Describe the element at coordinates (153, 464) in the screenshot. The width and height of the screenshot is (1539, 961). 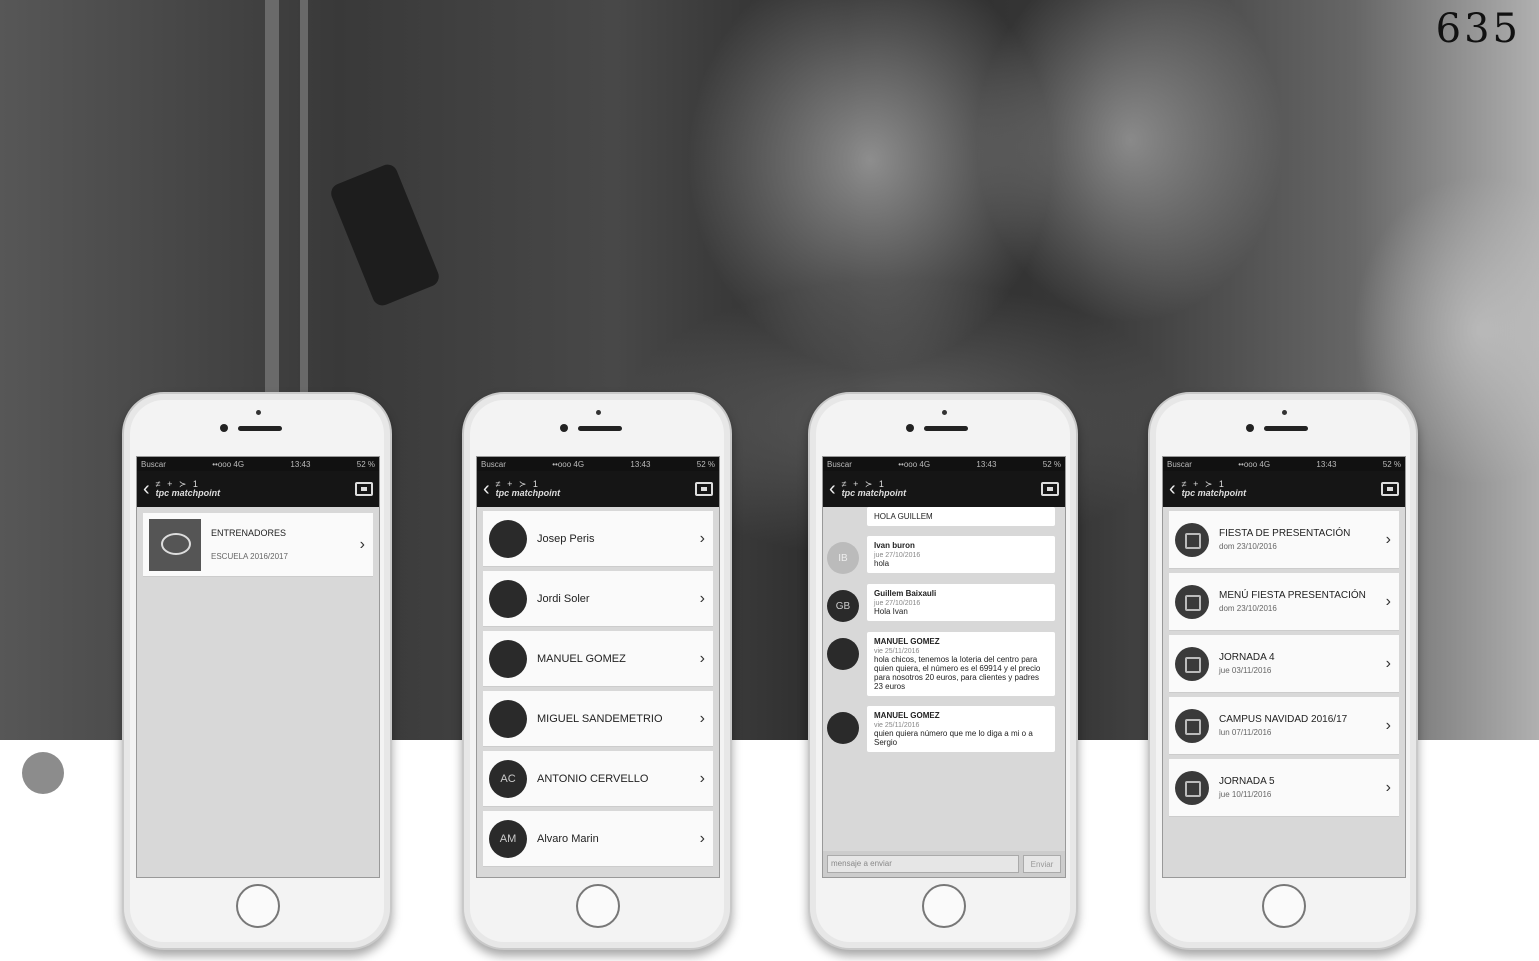
I see `status-carrier: Buscar` at that location.